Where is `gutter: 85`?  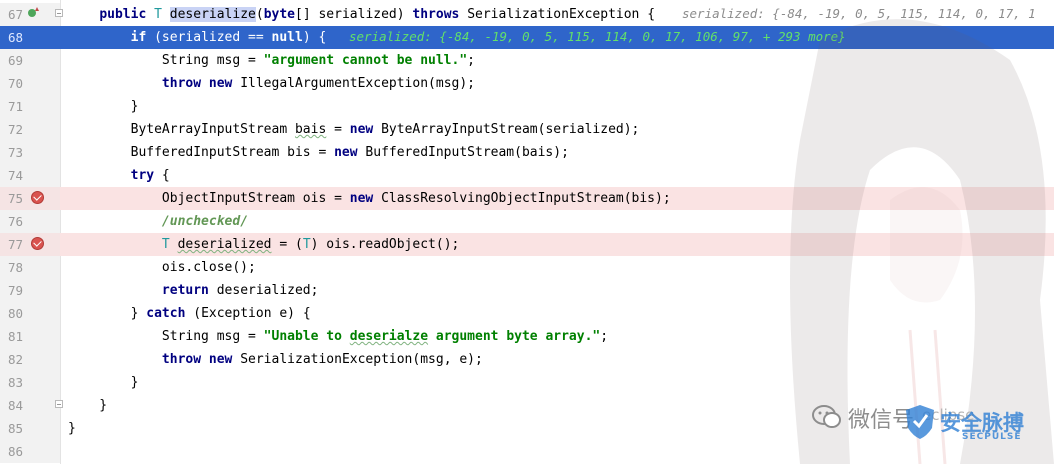 gutter: 85 is located at coordinates (30, 428).